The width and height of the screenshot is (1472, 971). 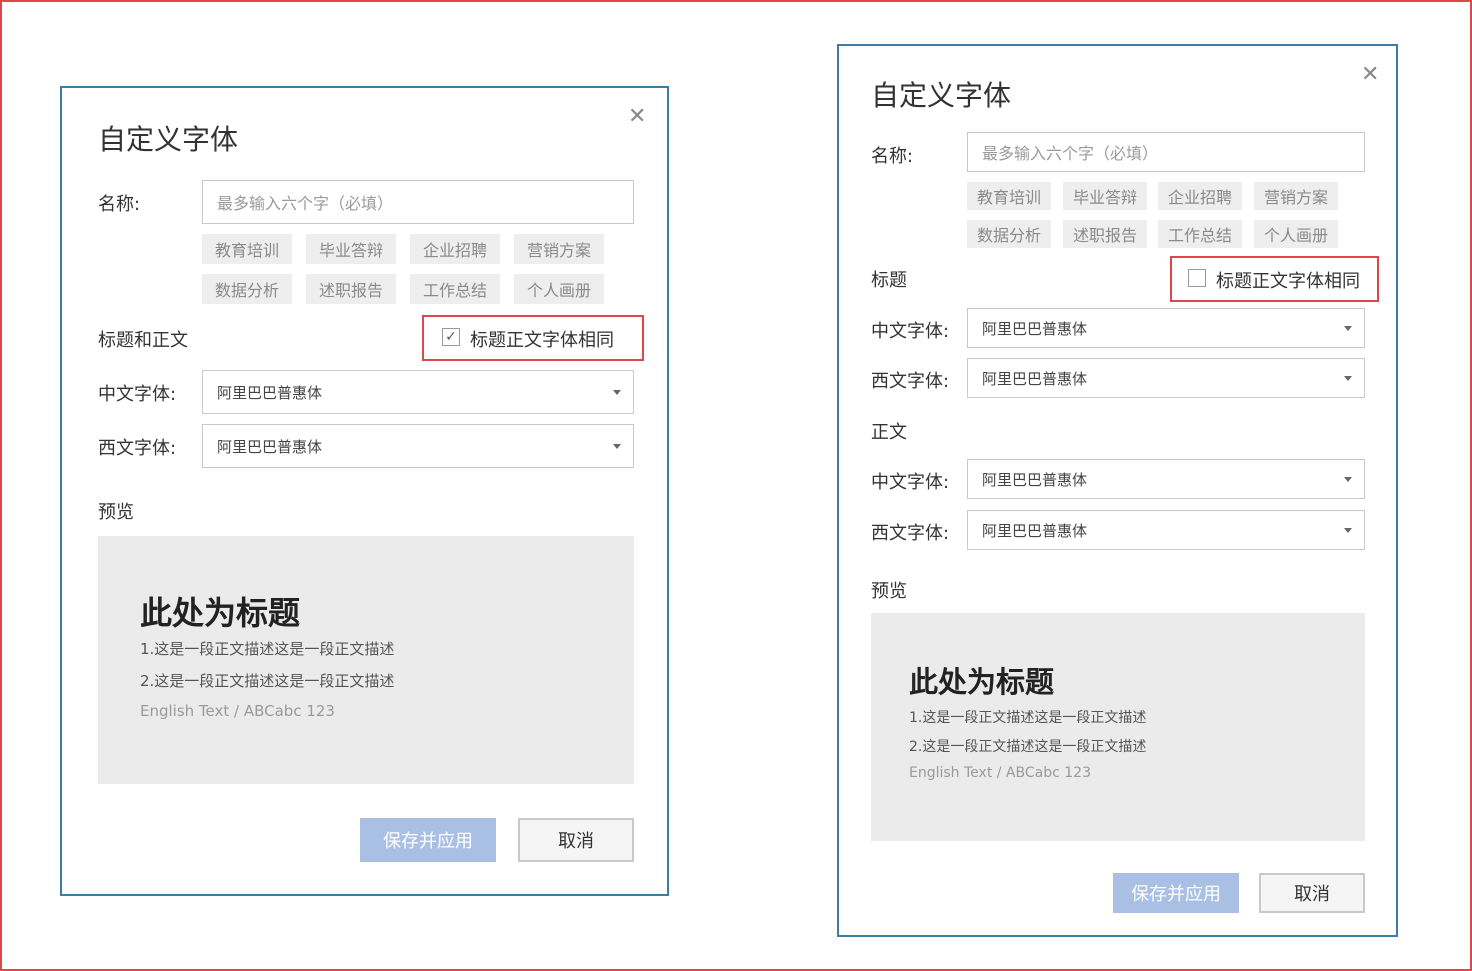 I want to click on section-heading: 标题, so click(x=889, y=280).